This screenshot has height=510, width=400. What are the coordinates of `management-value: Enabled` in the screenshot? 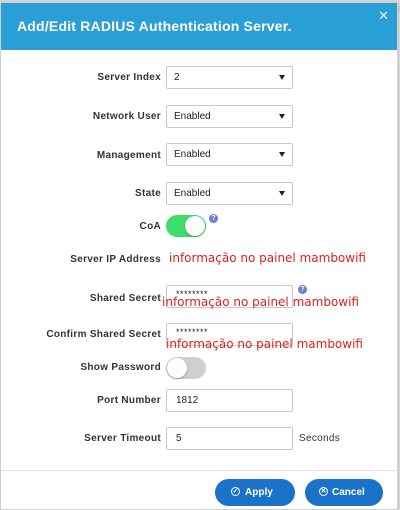 It's located at (192, 154).